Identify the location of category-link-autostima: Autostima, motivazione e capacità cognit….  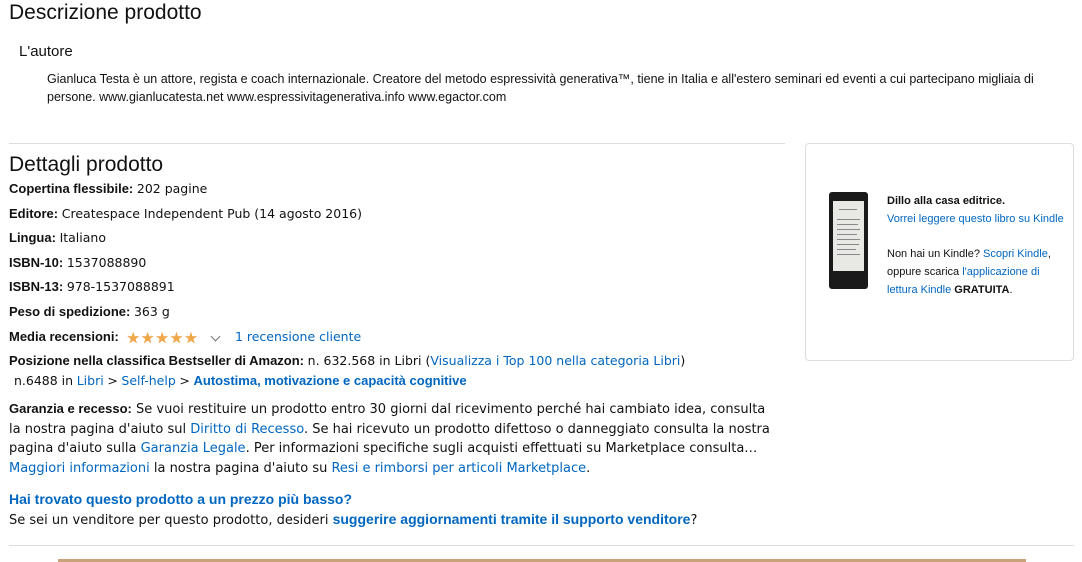
(330, 380).